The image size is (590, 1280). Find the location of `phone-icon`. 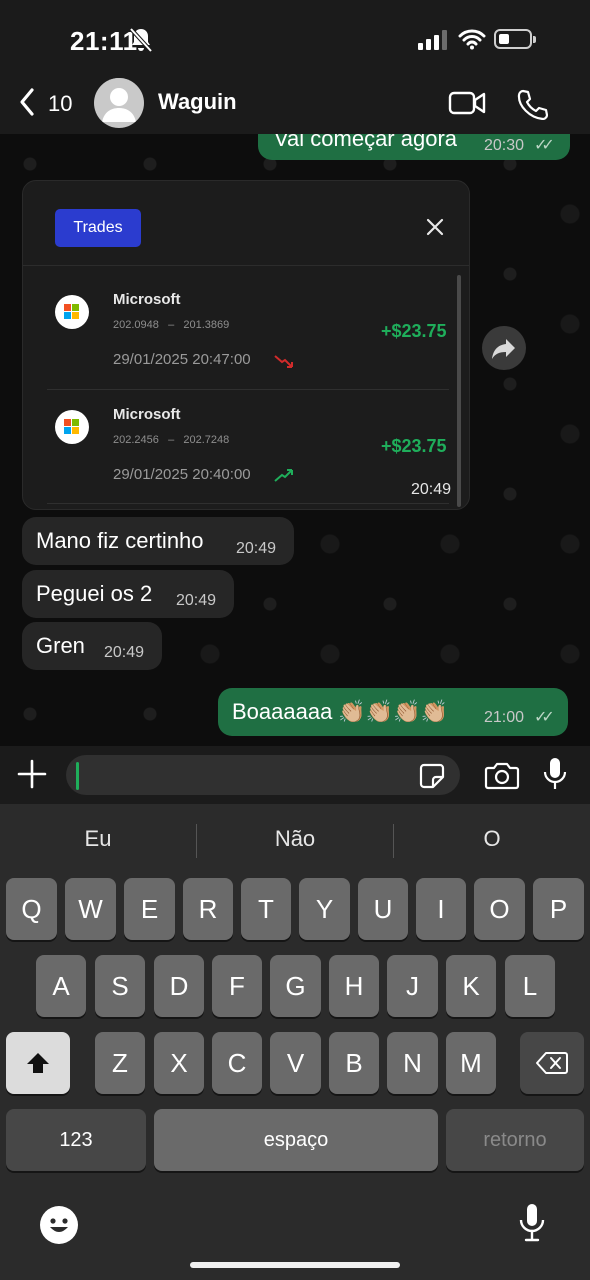

phone-icon is located at coordinates (532, 104).